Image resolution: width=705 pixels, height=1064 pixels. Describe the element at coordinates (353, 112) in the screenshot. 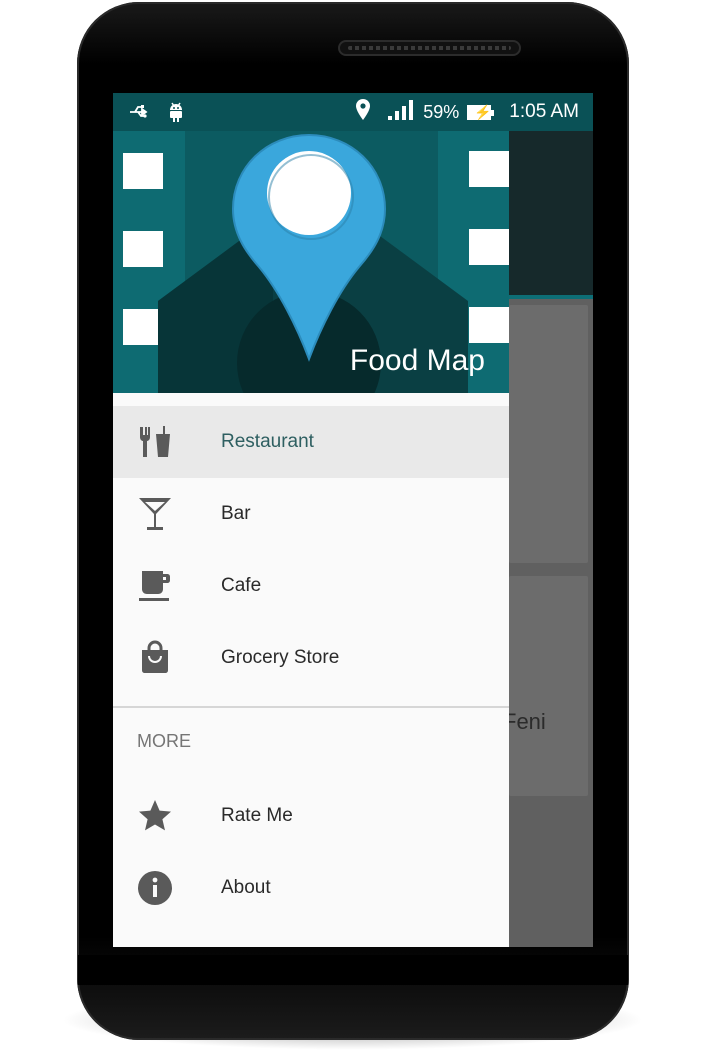

I see `status-bar: 59% ⚡ 1:05 AM` at that location.